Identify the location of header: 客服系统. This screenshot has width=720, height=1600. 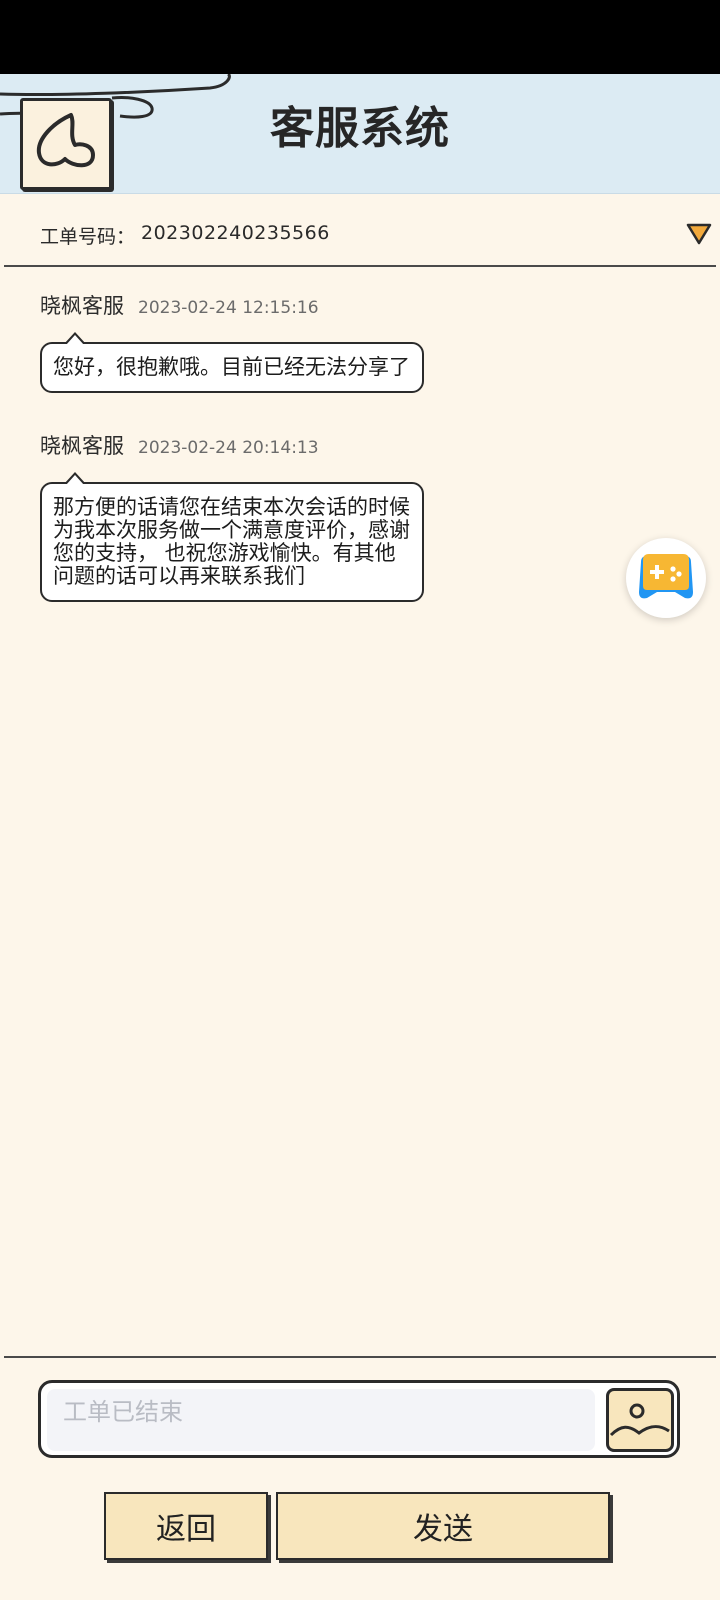
(360, 134).